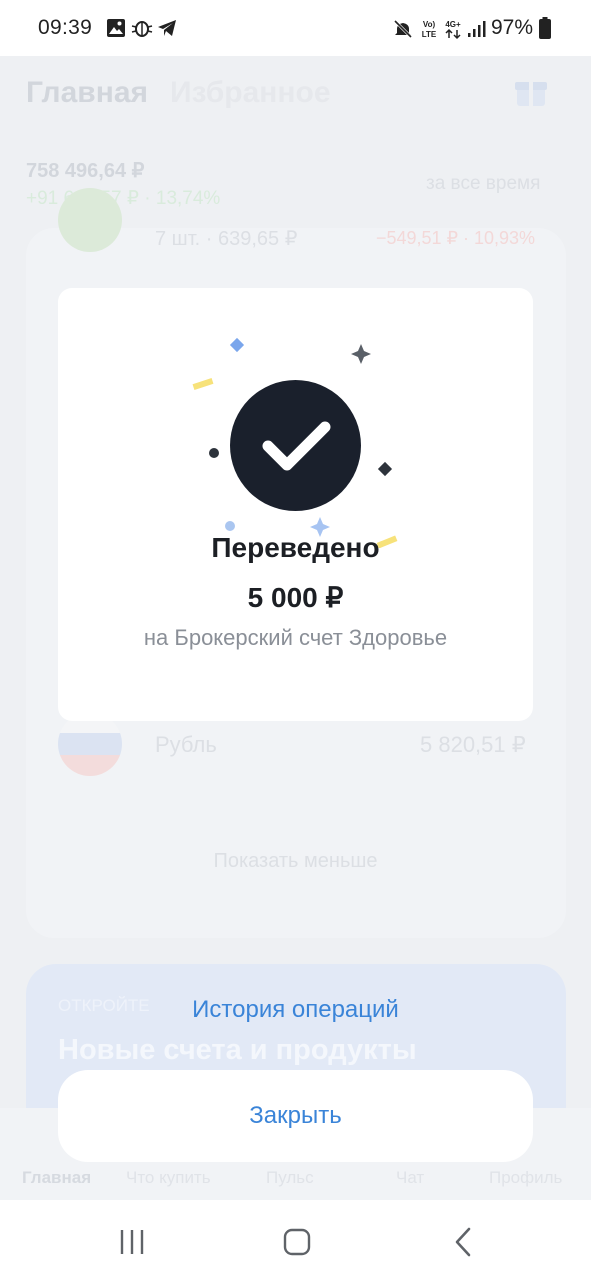 The width and height of the screenshot is (591, 1280). I want to click on svg-text: 4G+, so click(453, 24).